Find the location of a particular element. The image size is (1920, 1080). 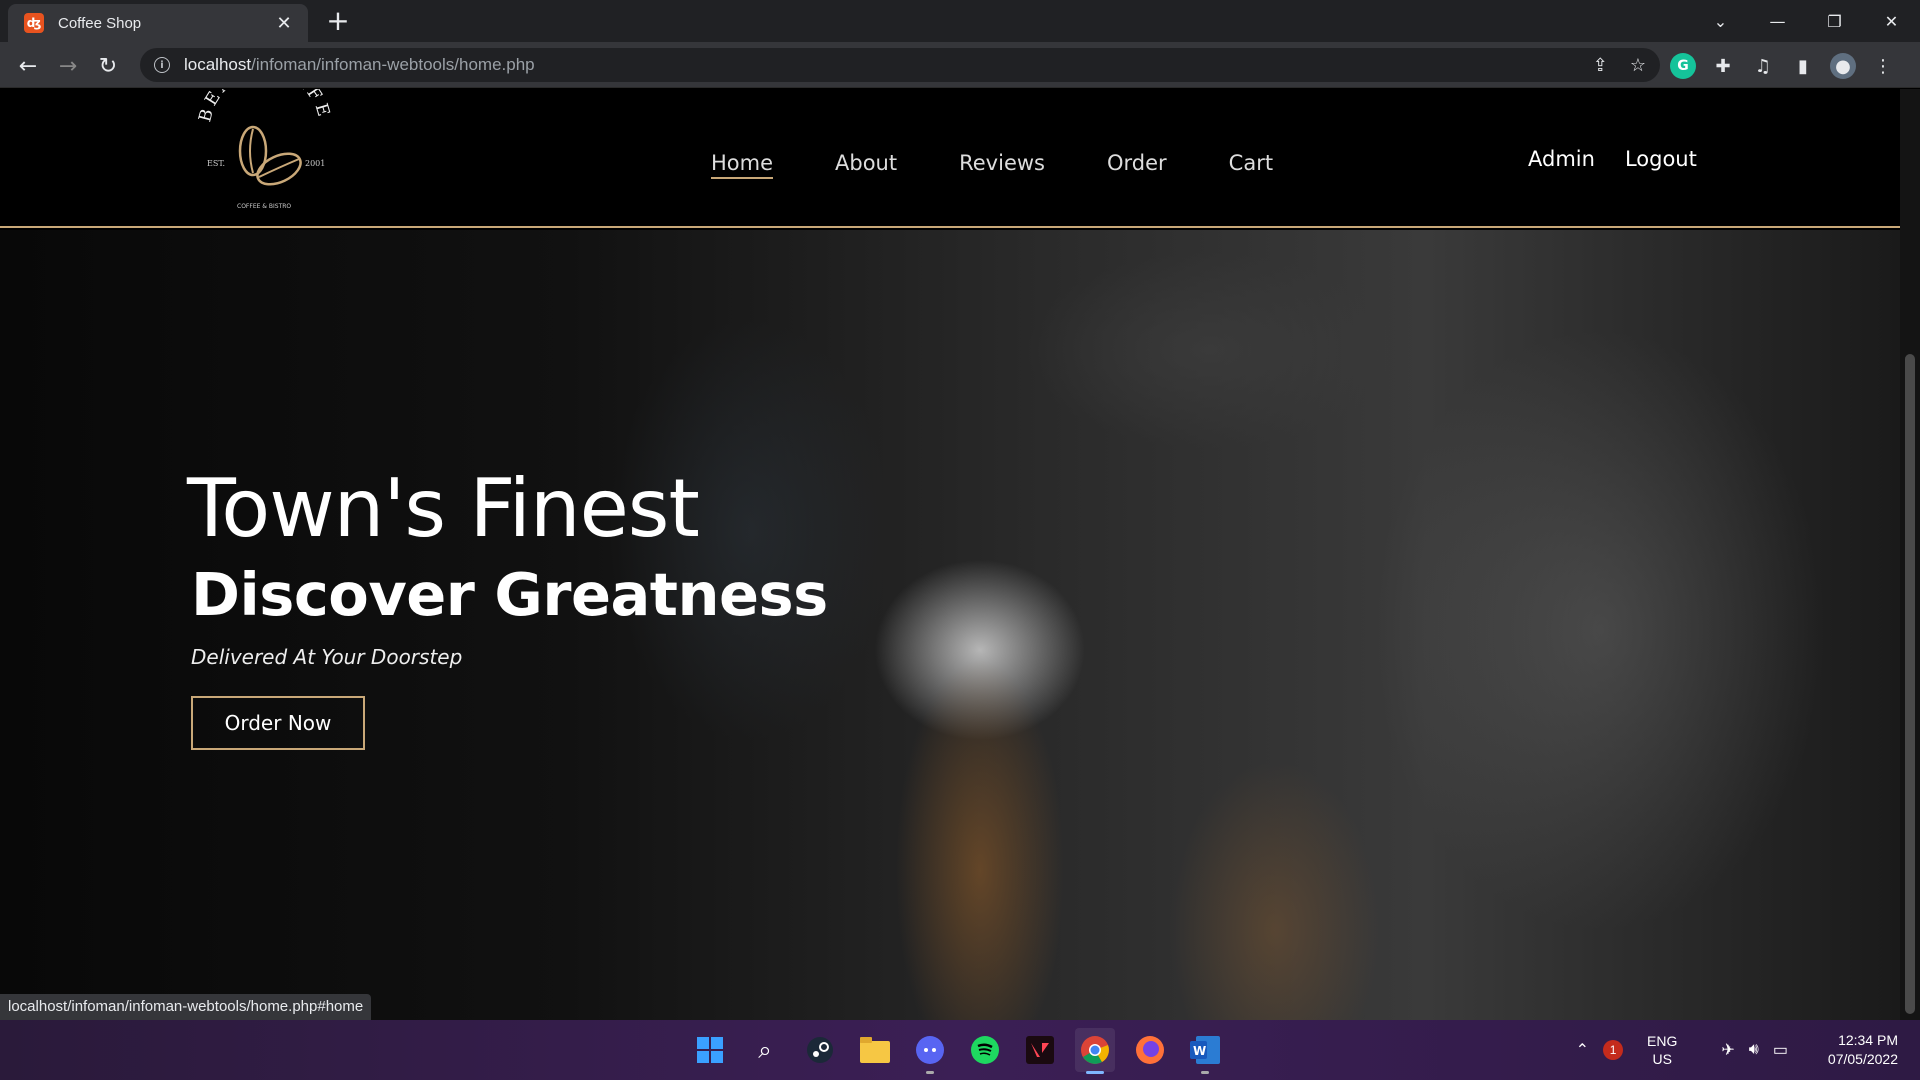

site-info-icon: i is located at coordinates (162, 65).